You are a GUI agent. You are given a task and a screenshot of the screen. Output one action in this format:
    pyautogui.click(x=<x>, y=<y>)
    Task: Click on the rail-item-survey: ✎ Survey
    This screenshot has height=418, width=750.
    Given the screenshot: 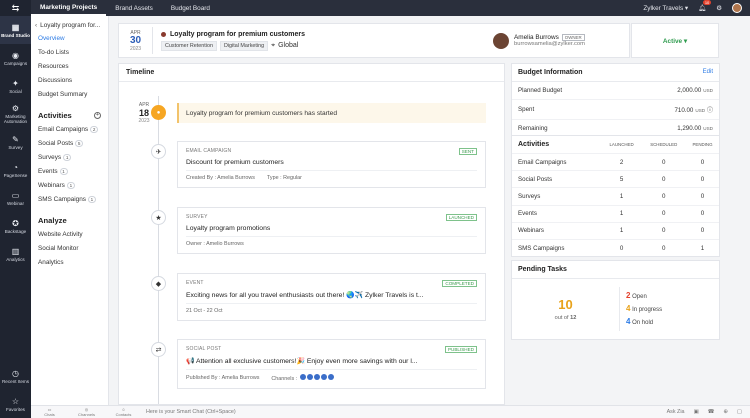 What is the action you would take?
    pyautogui.click(x=15, y=142)
    